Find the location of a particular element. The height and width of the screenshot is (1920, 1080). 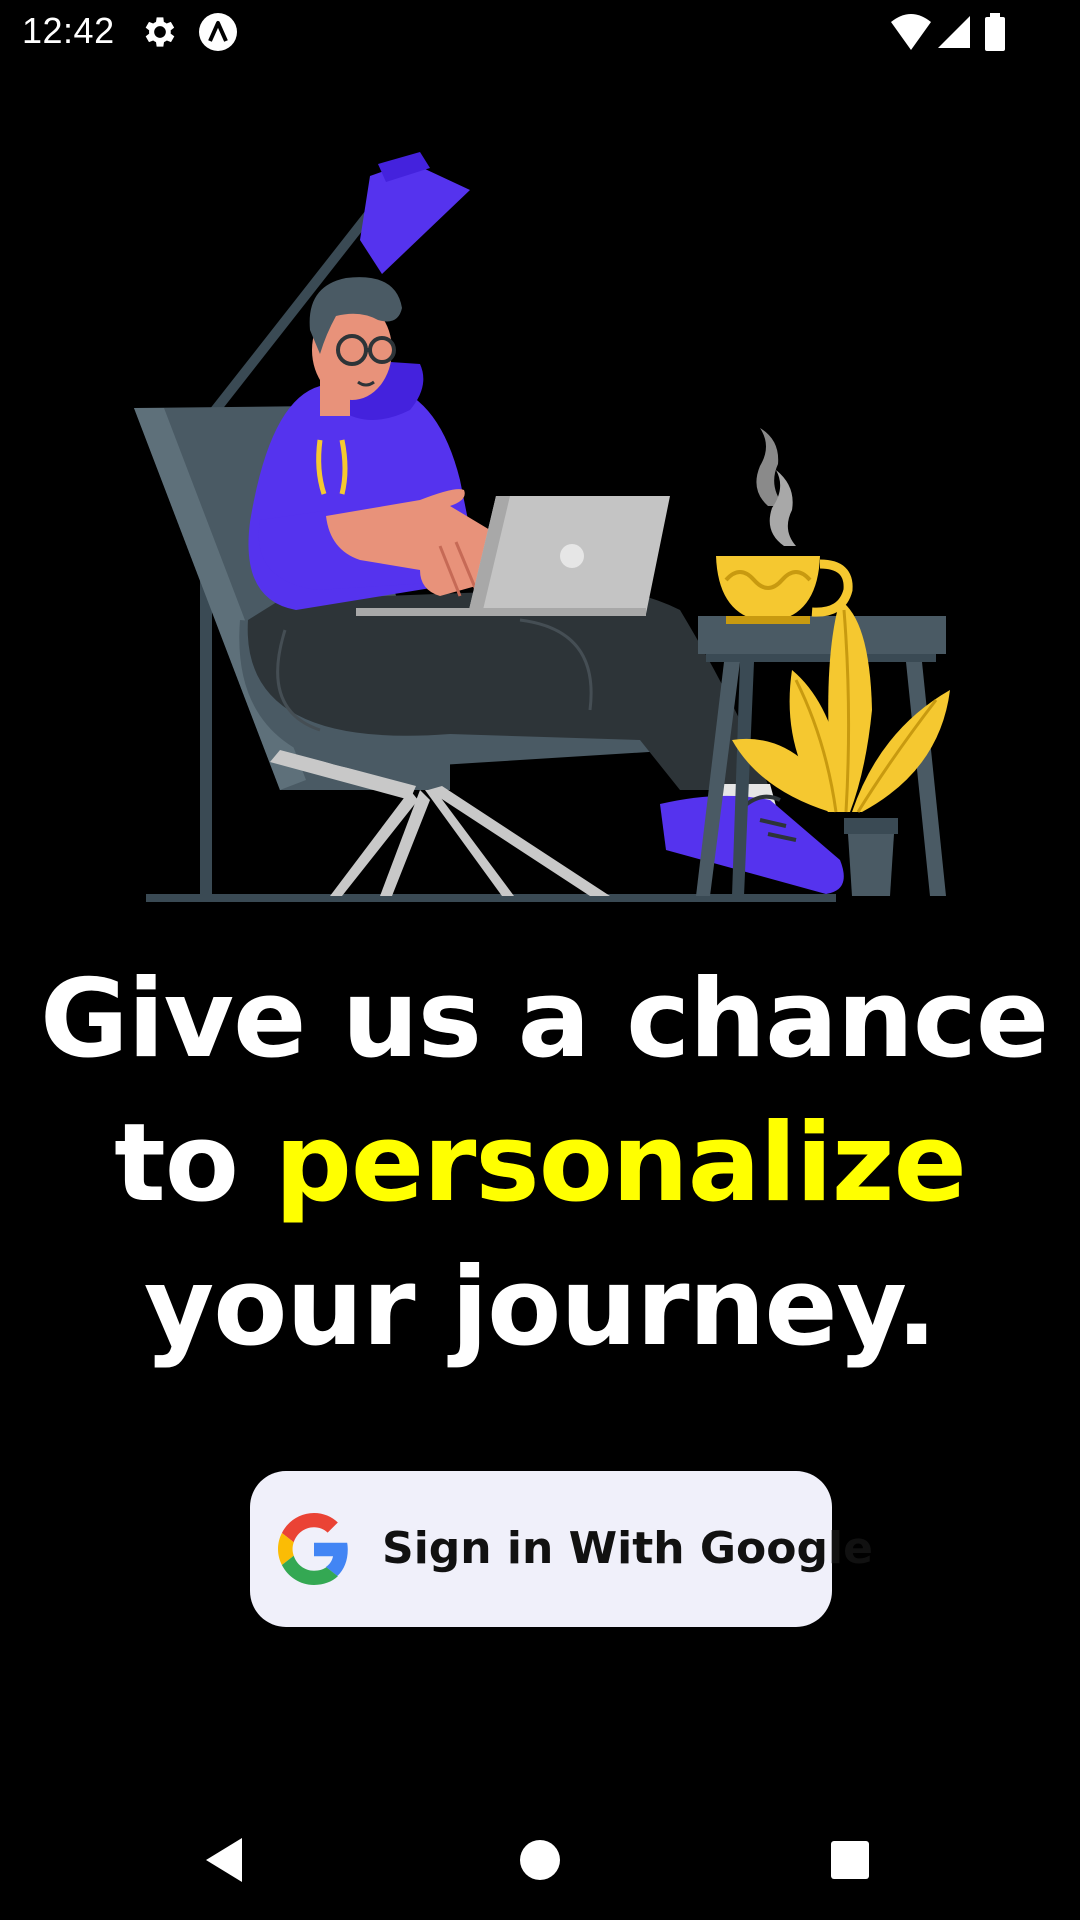

home-icon is located at coordinates (540, 1860).